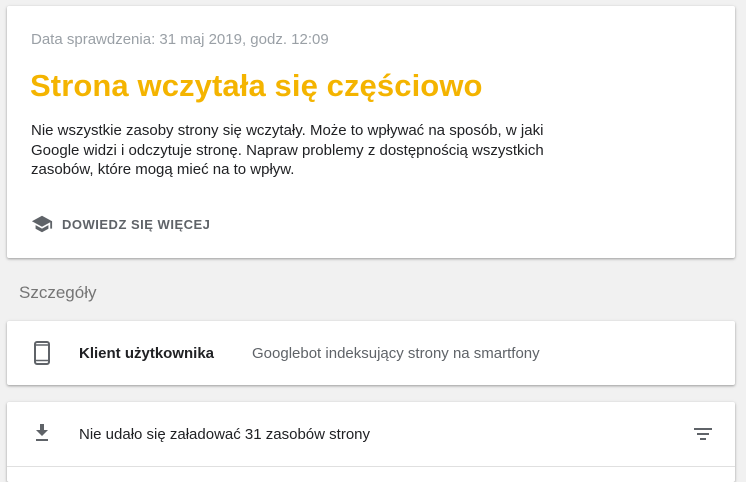 The height and width of the screenshot is (482, 746). I want to click on smartphone-icon, so click(42, 353).